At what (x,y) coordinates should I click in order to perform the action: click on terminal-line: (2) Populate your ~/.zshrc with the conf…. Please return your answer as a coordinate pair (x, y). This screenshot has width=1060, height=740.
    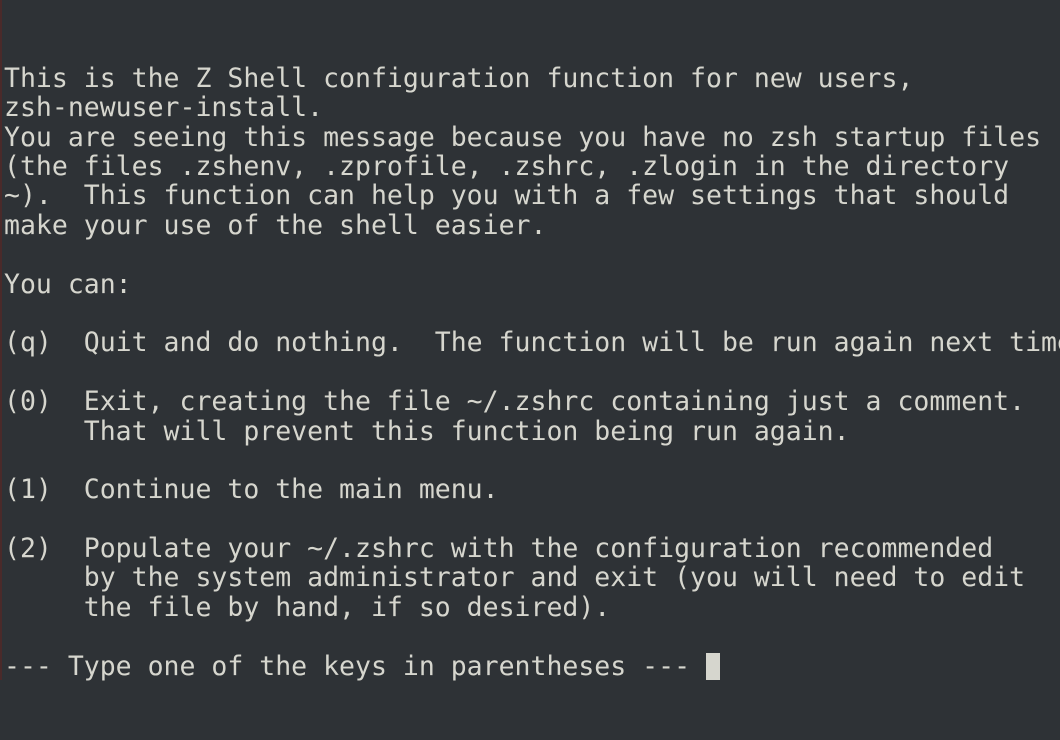
    Looking at the image, I should click on (499, 549).